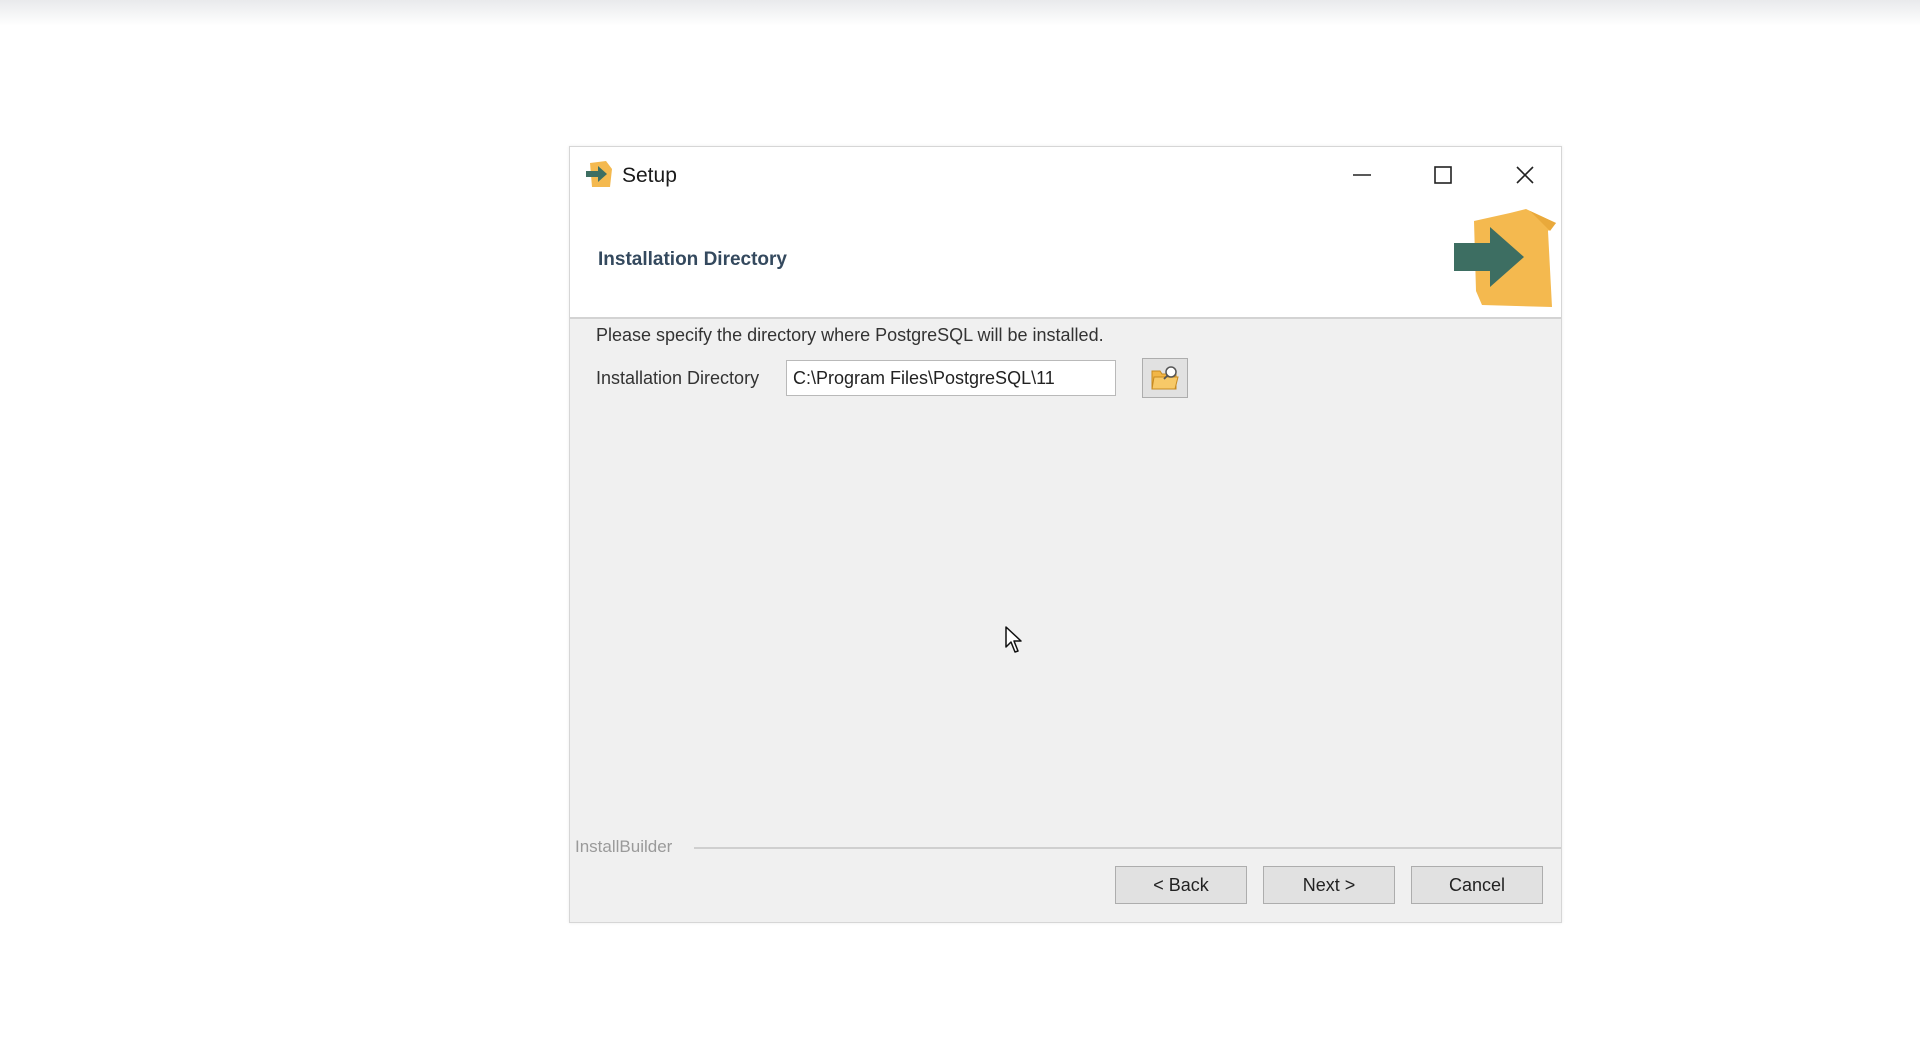 The image size is (1920, 1040). I want to click on installbuilder-brand: InstallBuilder, so click(624, 846).